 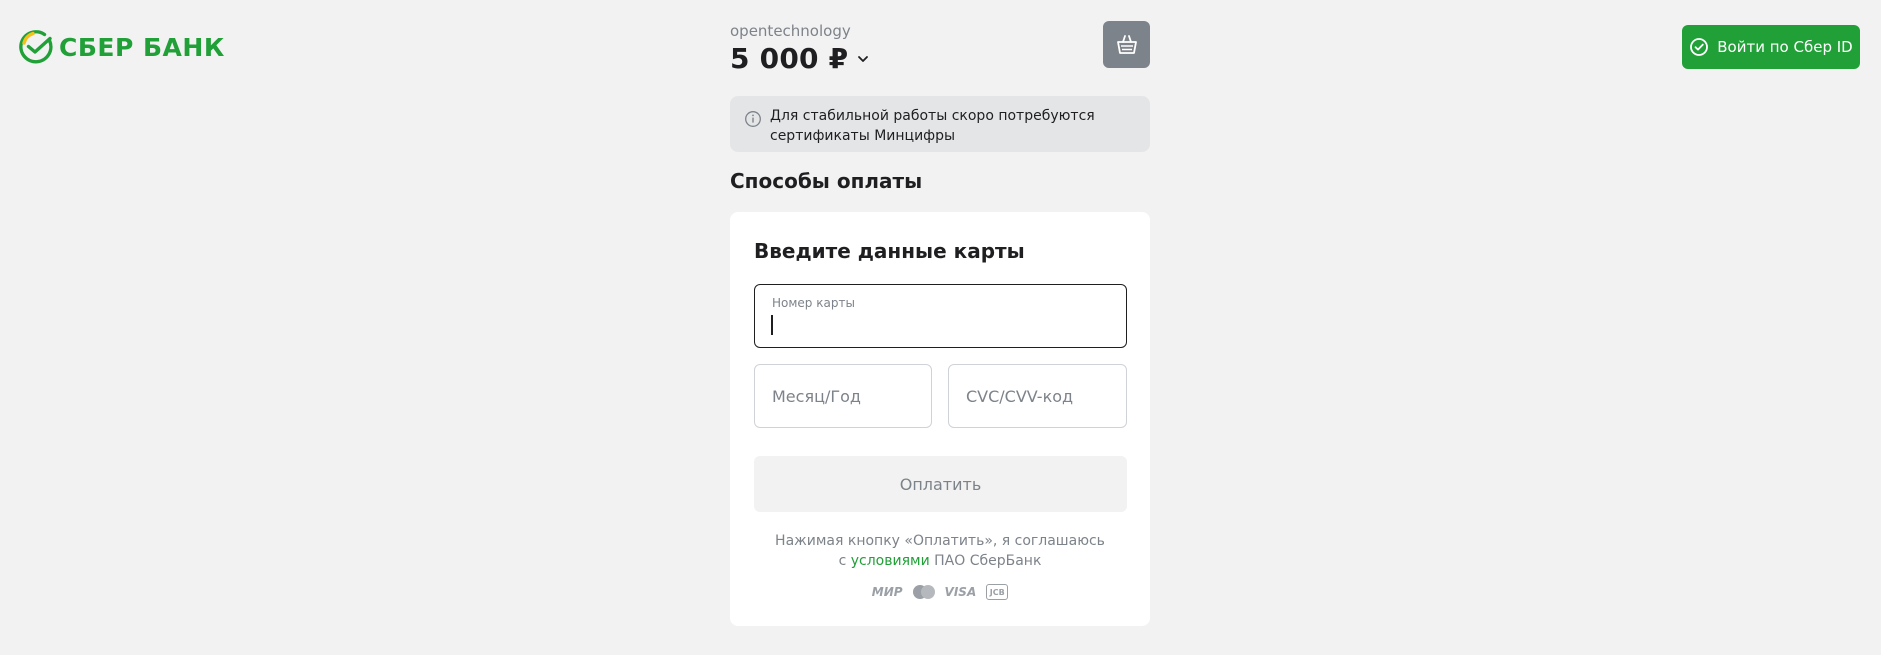 I want to click on merchant-name: opentechnology, so click(x=790, y=31).